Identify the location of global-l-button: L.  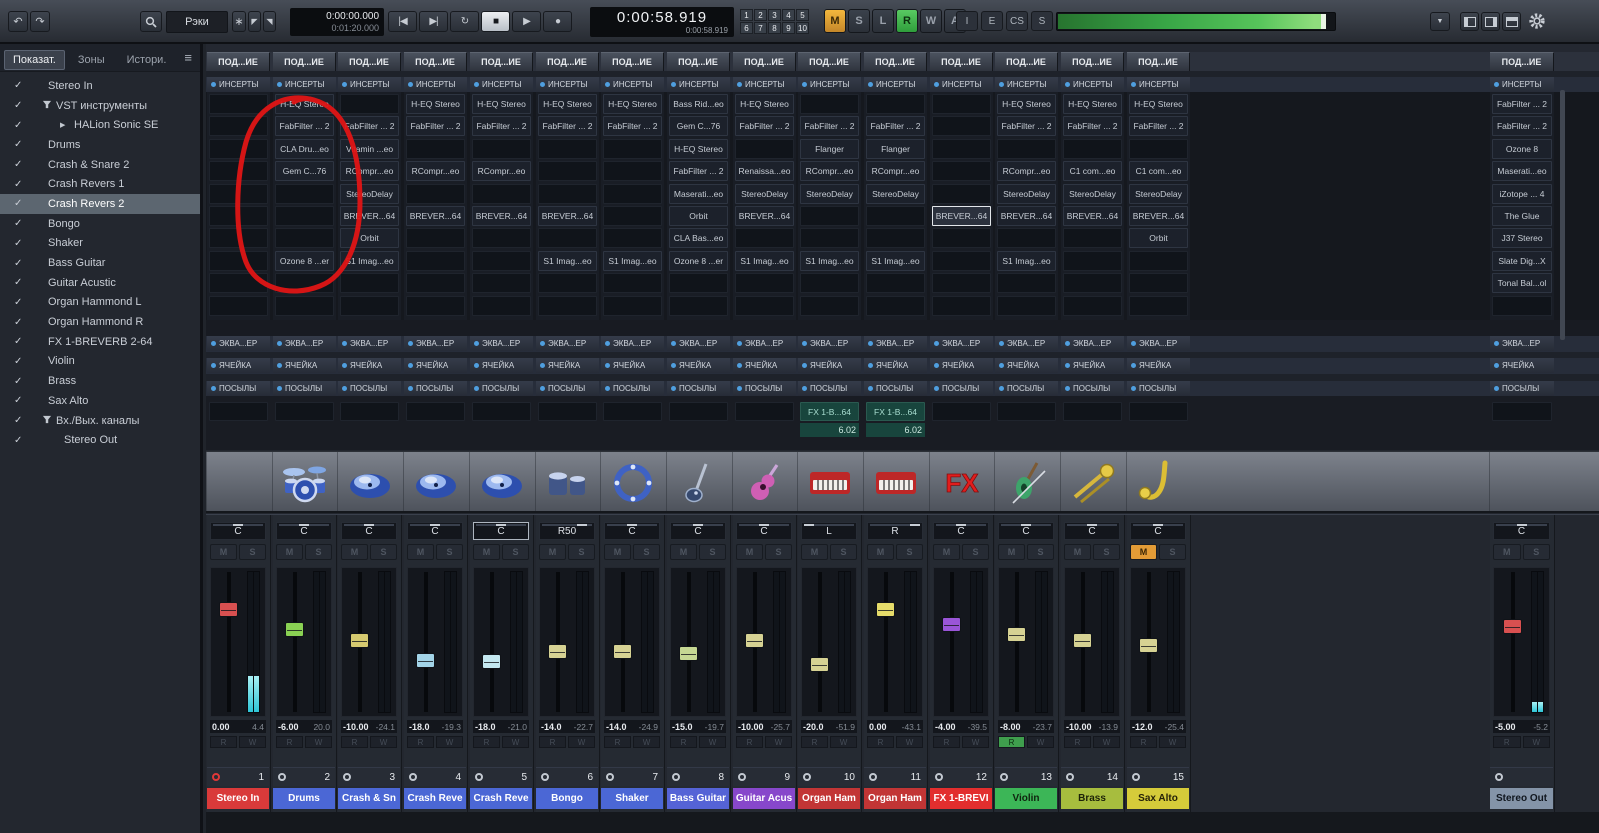
(883, 21).